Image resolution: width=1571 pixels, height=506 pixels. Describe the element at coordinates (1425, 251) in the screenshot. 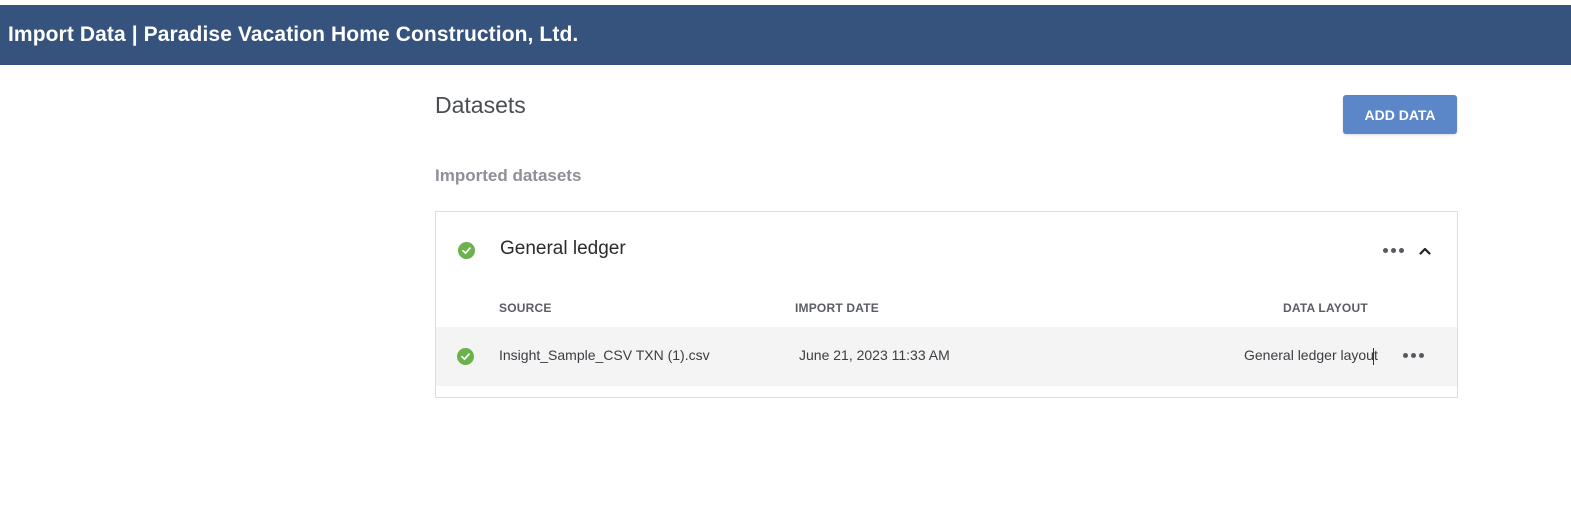

I see `chevron-up-icon` at that location.